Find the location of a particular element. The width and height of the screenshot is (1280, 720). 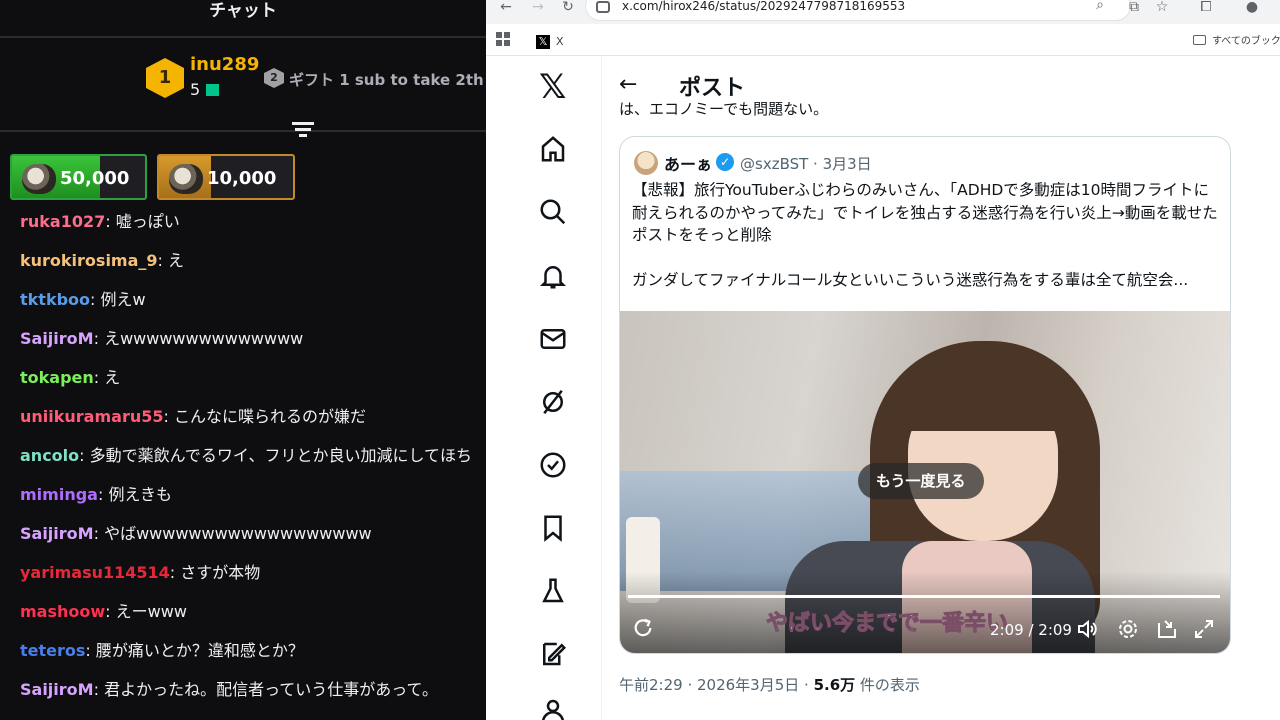

chat-username: tktkboo is located at coordinates (55, 299).